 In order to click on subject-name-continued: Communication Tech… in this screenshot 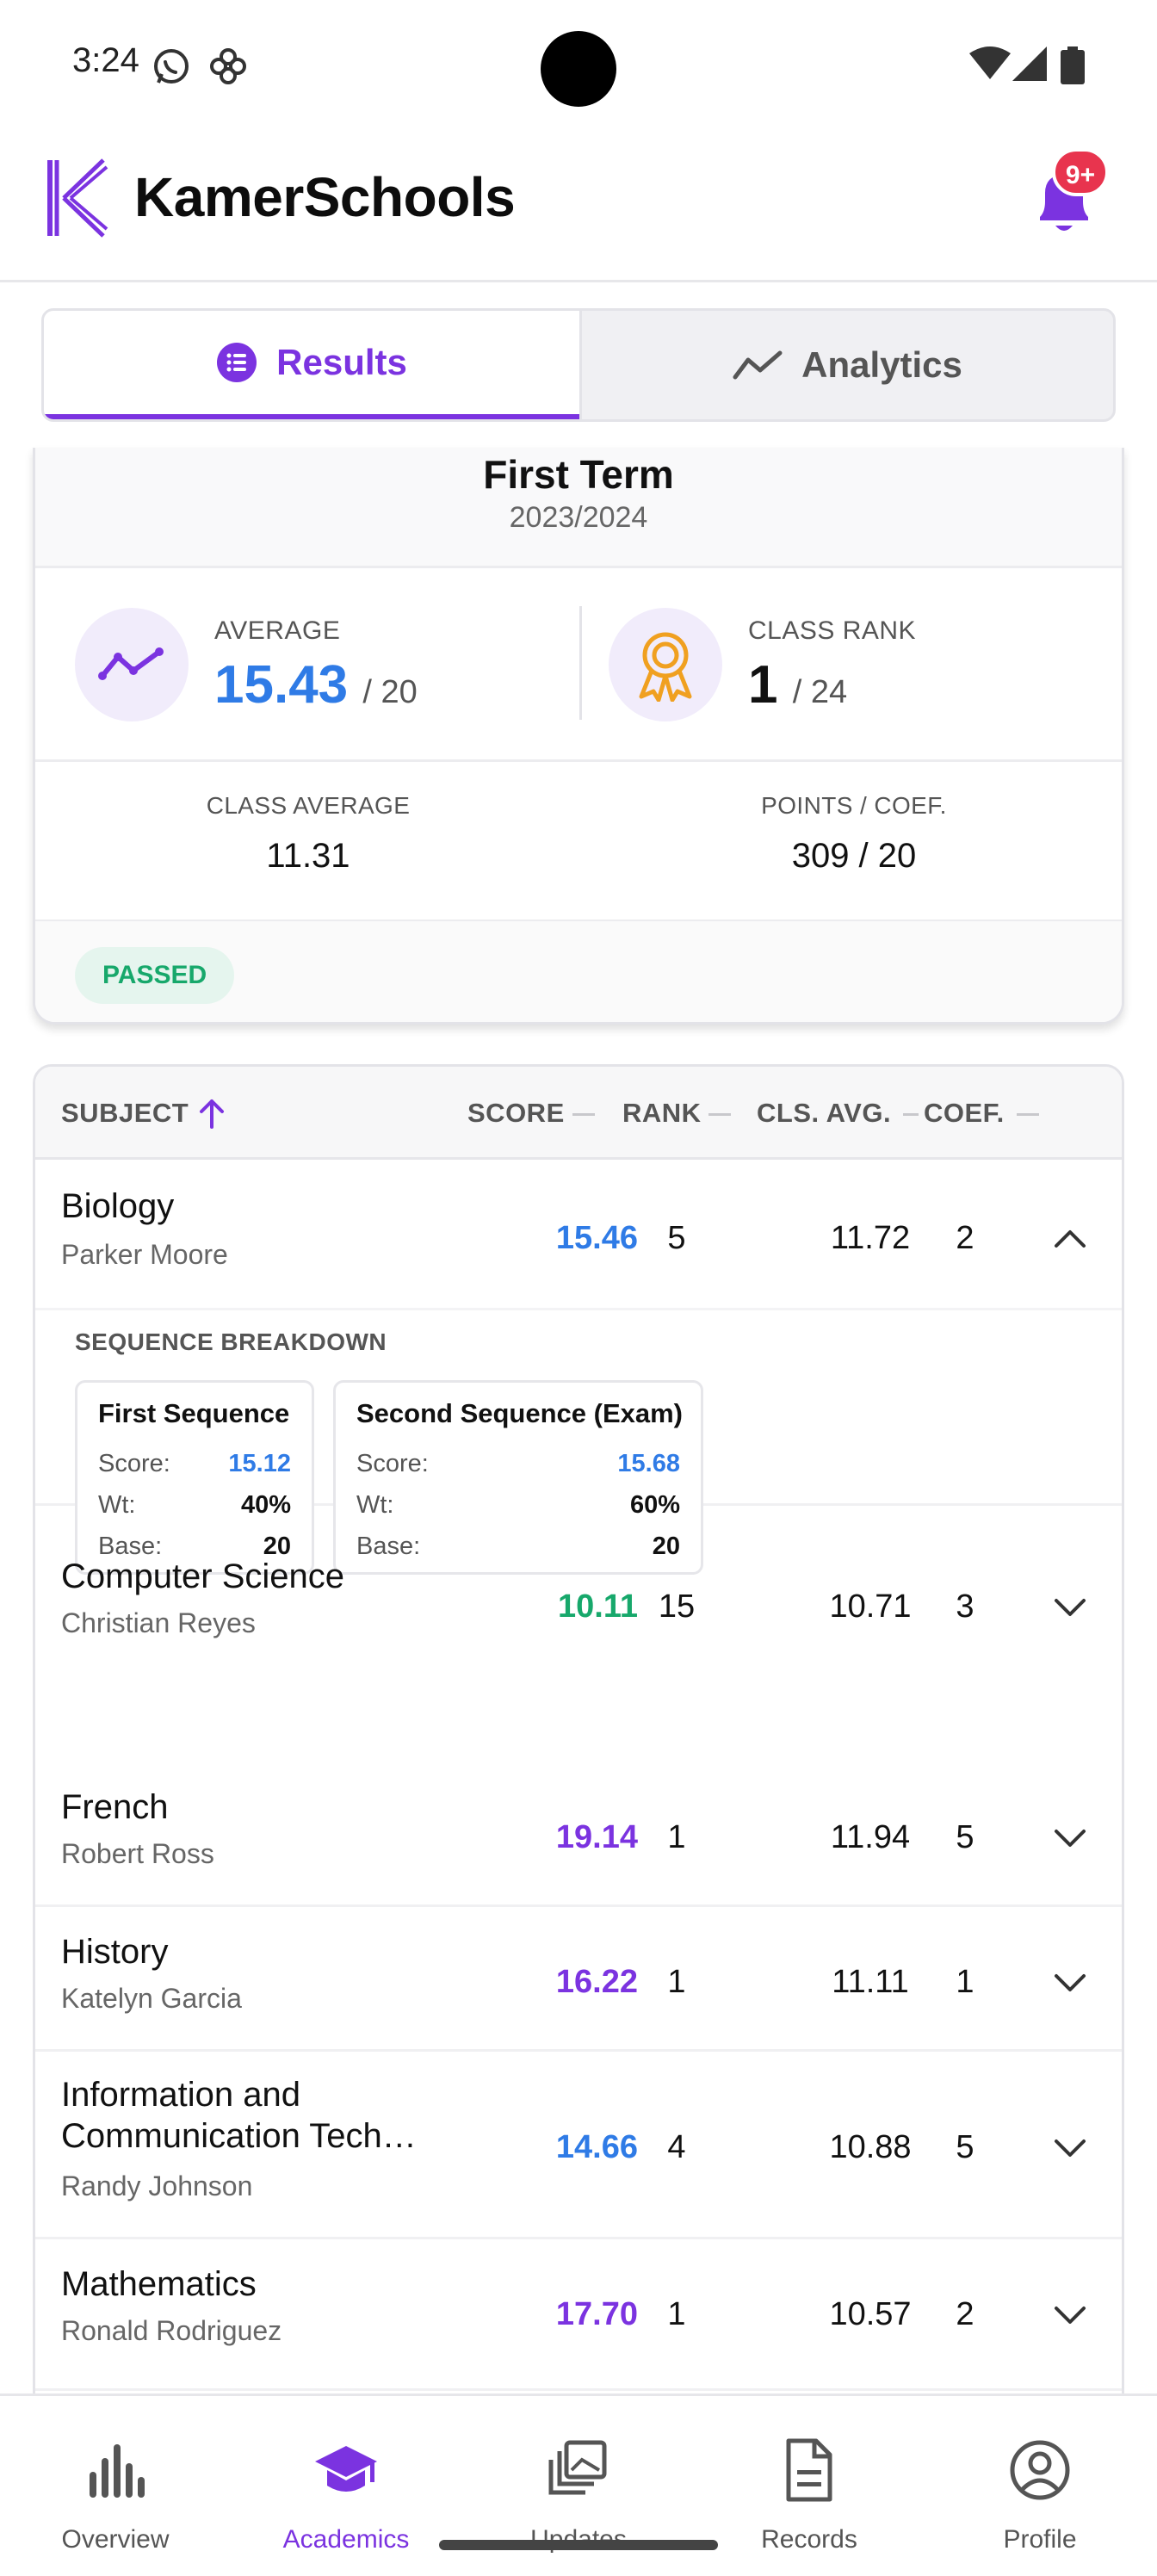, I will do `click(239, 2136)`.